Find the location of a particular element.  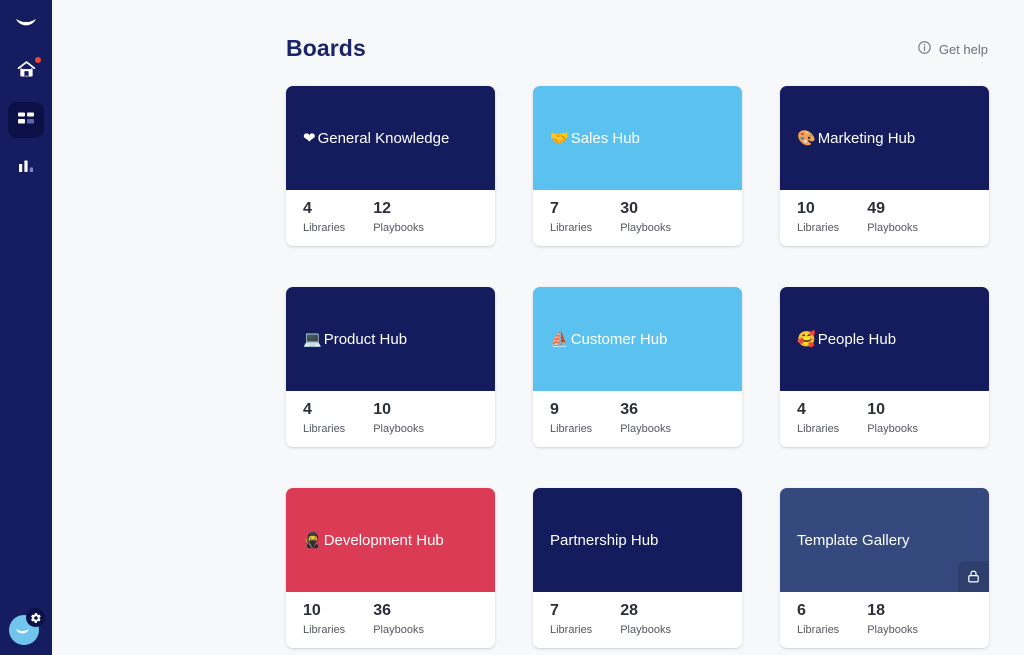

board-card-stats: 6 Libraries 18 Playbooks is located at coordinates (884, 620).